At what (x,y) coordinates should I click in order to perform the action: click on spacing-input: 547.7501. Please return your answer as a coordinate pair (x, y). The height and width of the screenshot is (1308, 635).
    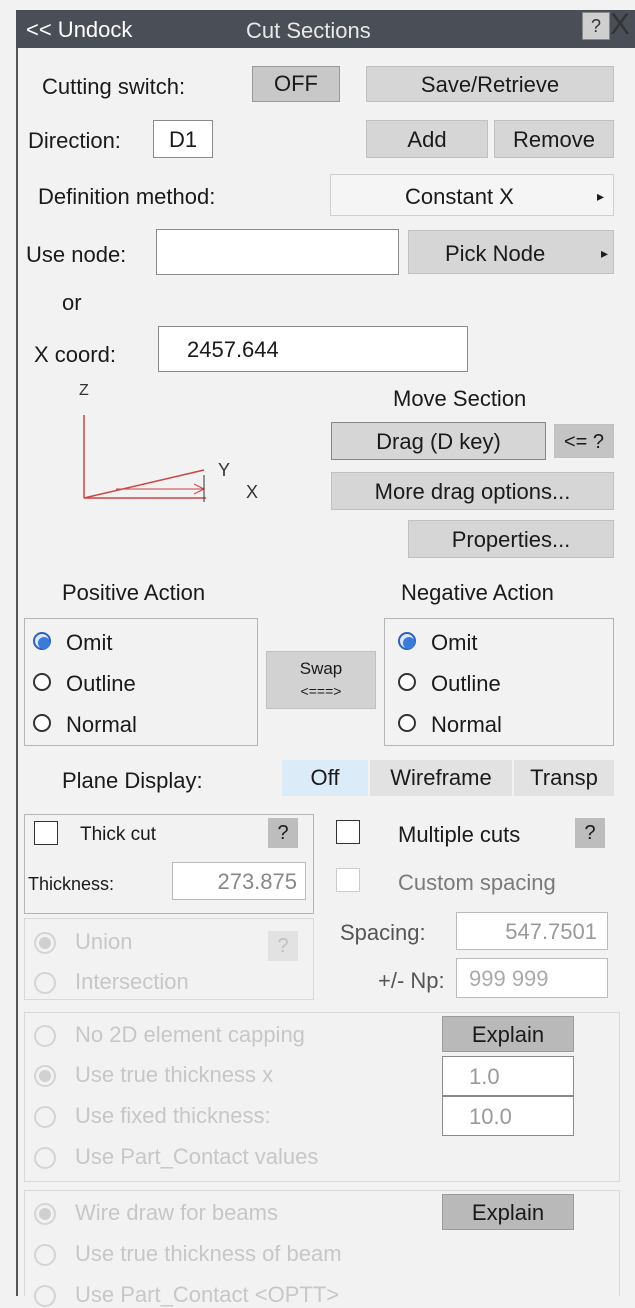
    Looking at the image, I should click on (532, 931).